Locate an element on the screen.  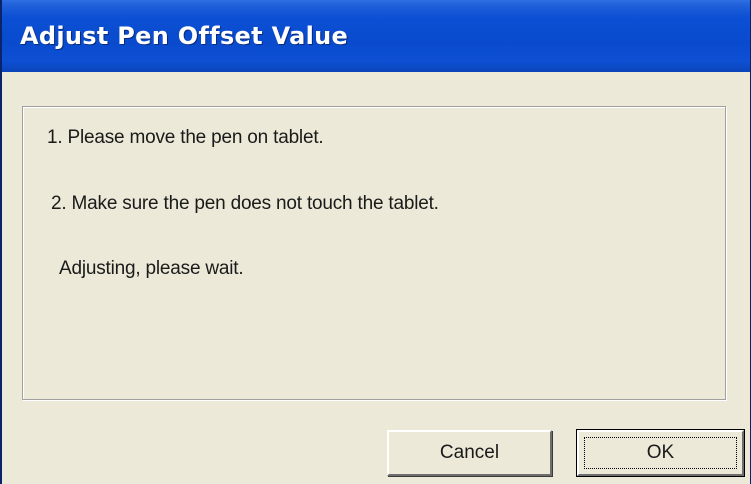
ok-button: OK is located at coordinates (660, 453).